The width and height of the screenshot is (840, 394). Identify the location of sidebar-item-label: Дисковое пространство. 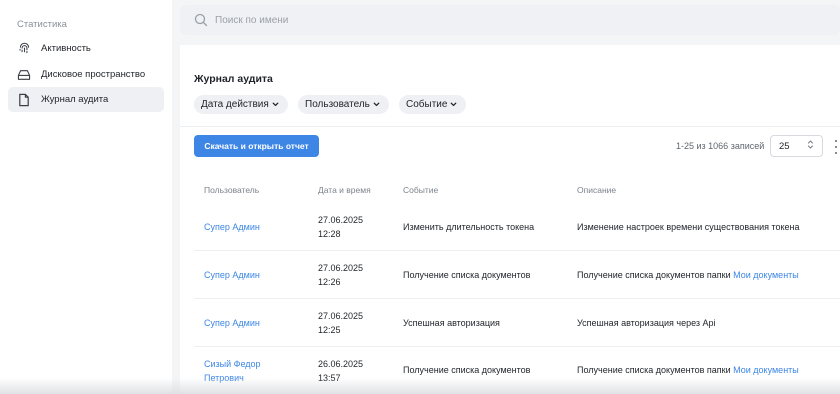
(93, 74).